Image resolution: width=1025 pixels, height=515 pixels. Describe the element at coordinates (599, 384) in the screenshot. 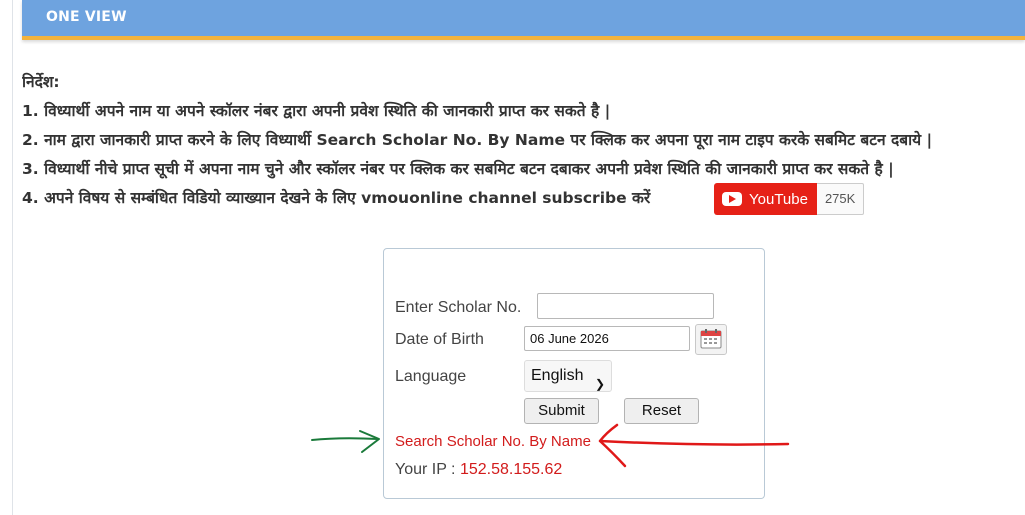

I see `chevron-down-icon: ❯` at that location.